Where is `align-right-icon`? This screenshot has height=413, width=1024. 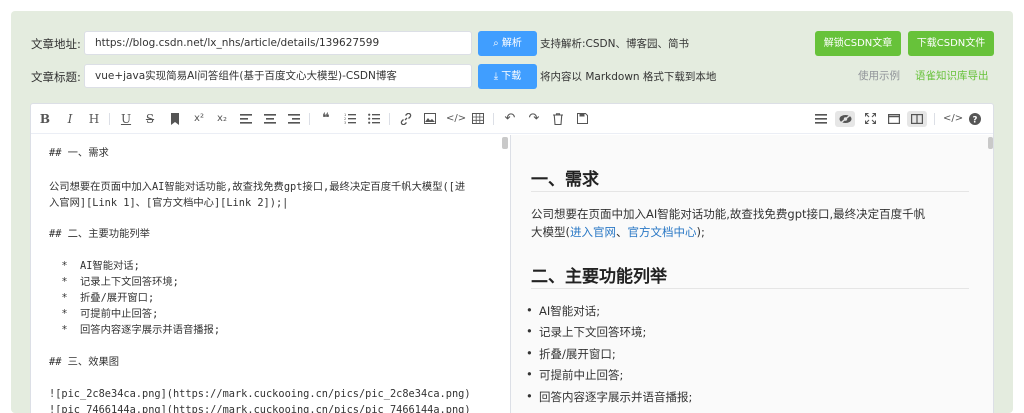 align-right-icon is located at coordinates (294, 119).